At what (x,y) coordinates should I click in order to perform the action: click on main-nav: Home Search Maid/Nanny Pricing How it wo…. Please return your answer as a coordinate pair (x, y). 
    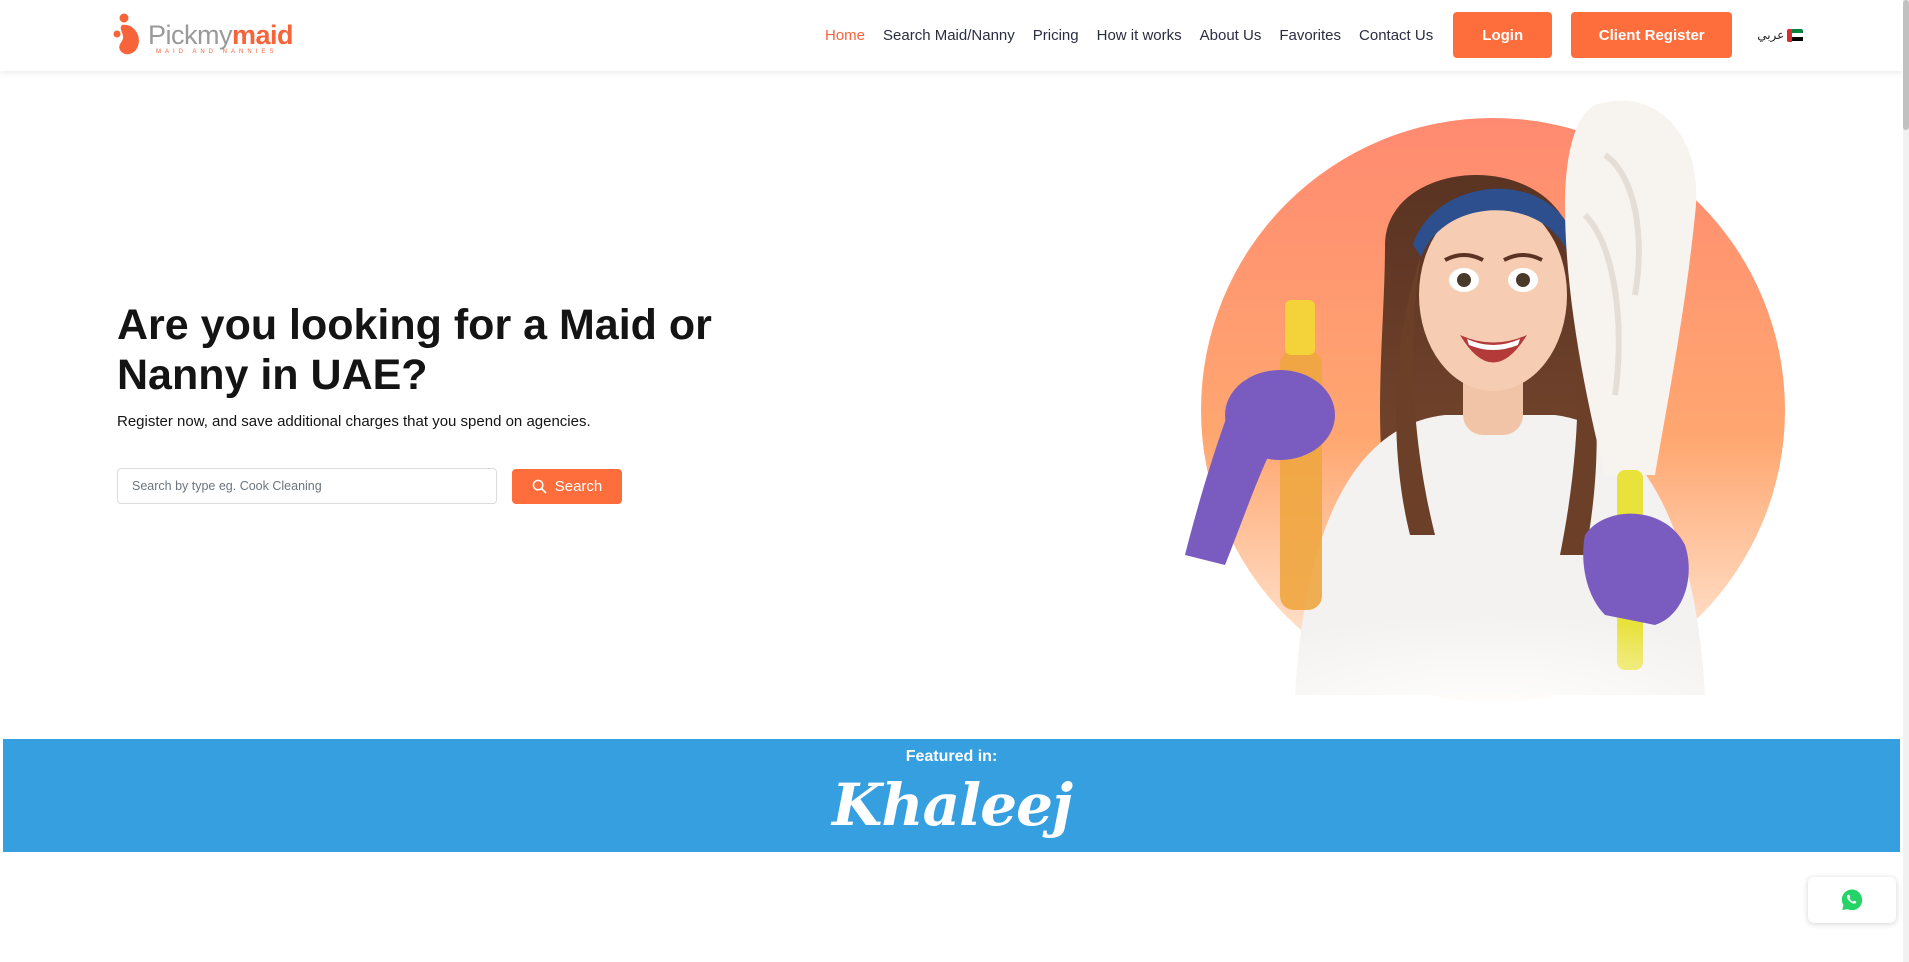
    Looking at the image, I should click on (1314, 35).